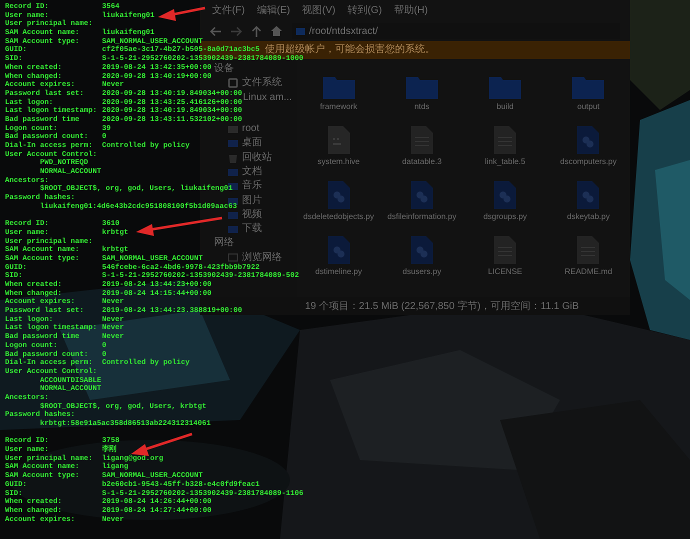 Image resolution: width=690 pixels, height=539 pixels. I want to click on menu-item: 转到(G), so click(364, 10).